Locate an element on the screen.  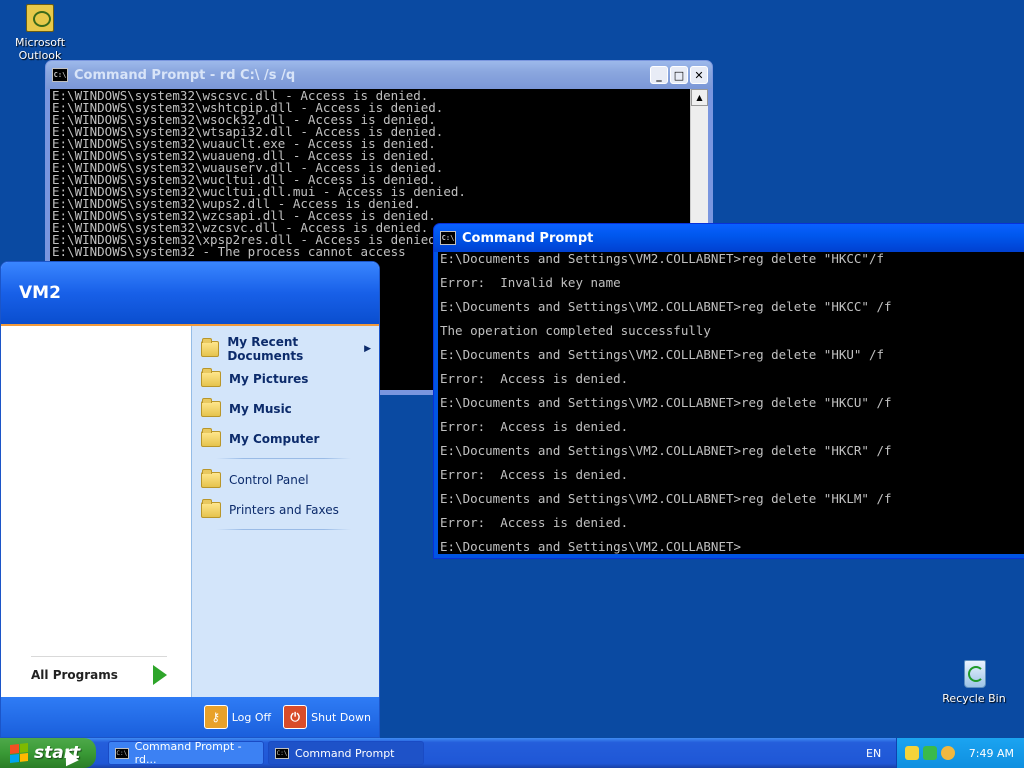
menu-item-label: My Music is located at coordinates (260, 409).